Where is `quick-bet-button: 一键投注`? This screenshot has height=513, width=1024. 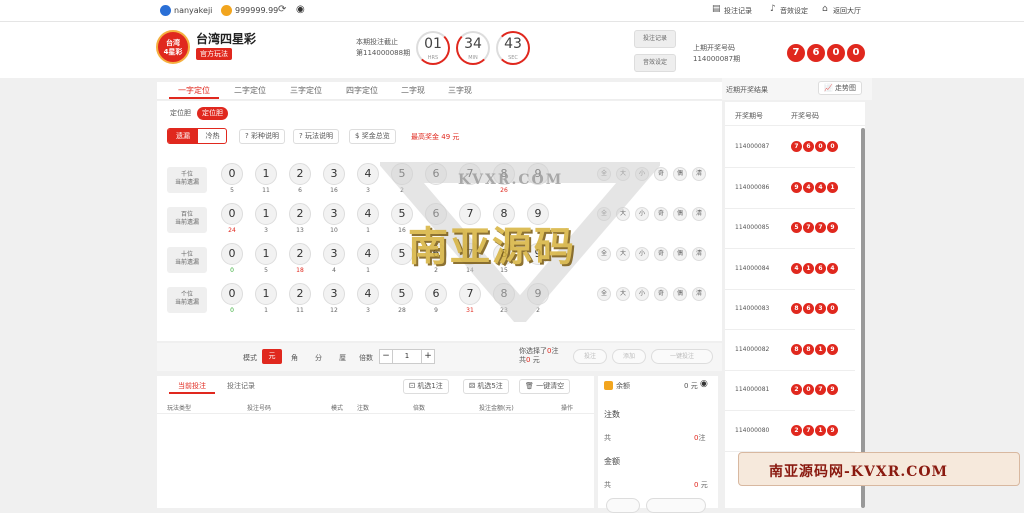 quick-bet-button: 一键投注 is located at coordinates (682, 356).